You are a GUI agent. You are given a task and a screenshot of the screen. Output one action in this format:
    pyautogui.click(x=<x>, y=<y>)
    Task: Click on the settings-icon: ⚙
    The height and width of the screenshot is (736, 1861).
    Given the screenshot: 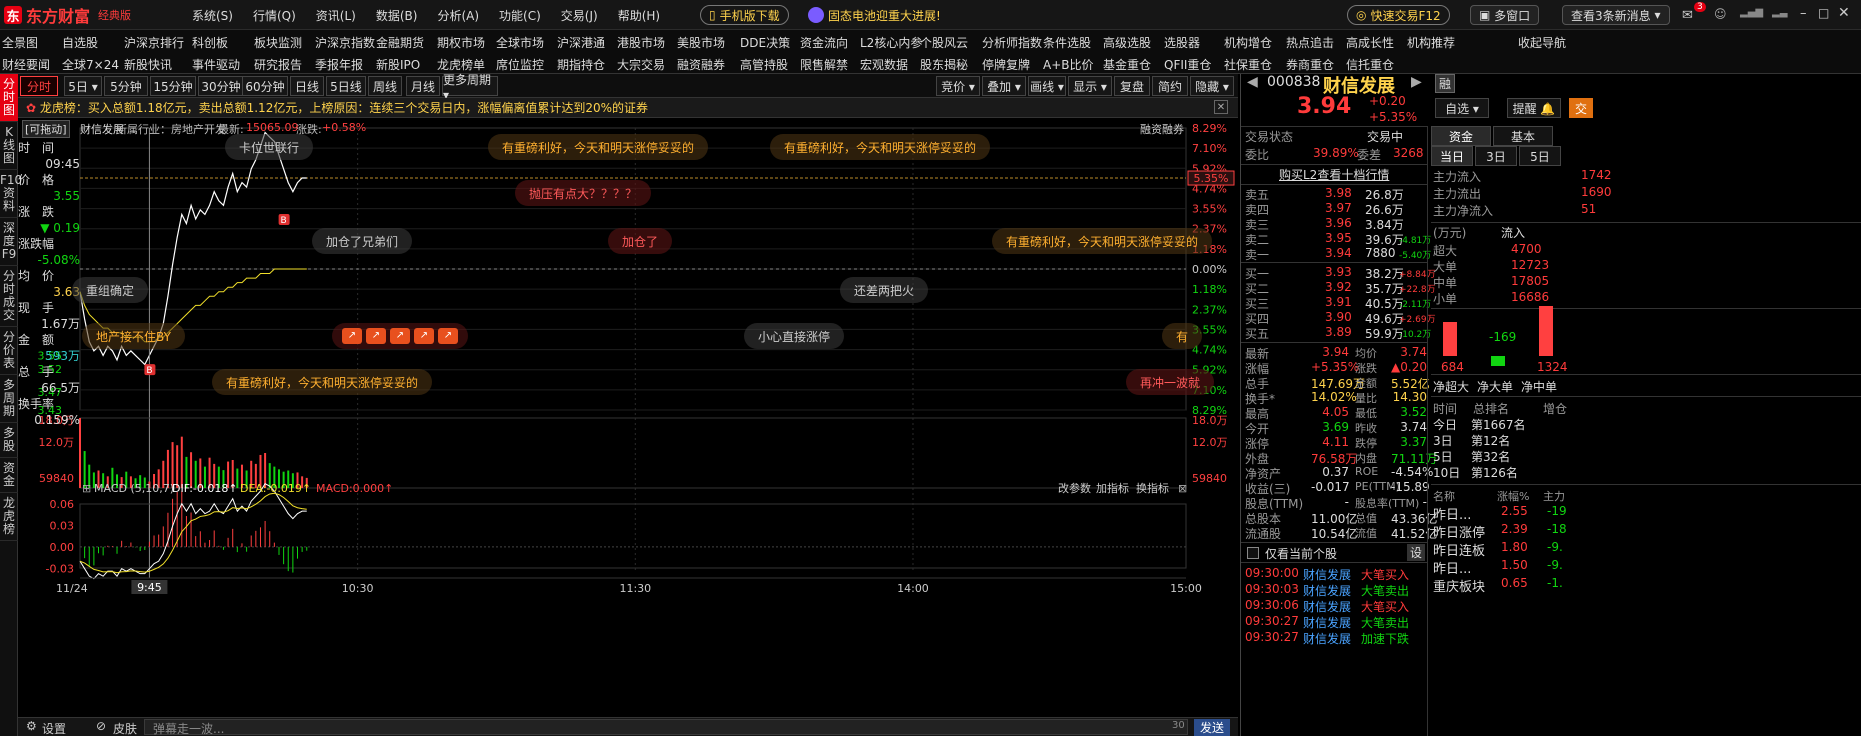 What is the action you would take?
    pyautogui.click(x=31, y=726)
    